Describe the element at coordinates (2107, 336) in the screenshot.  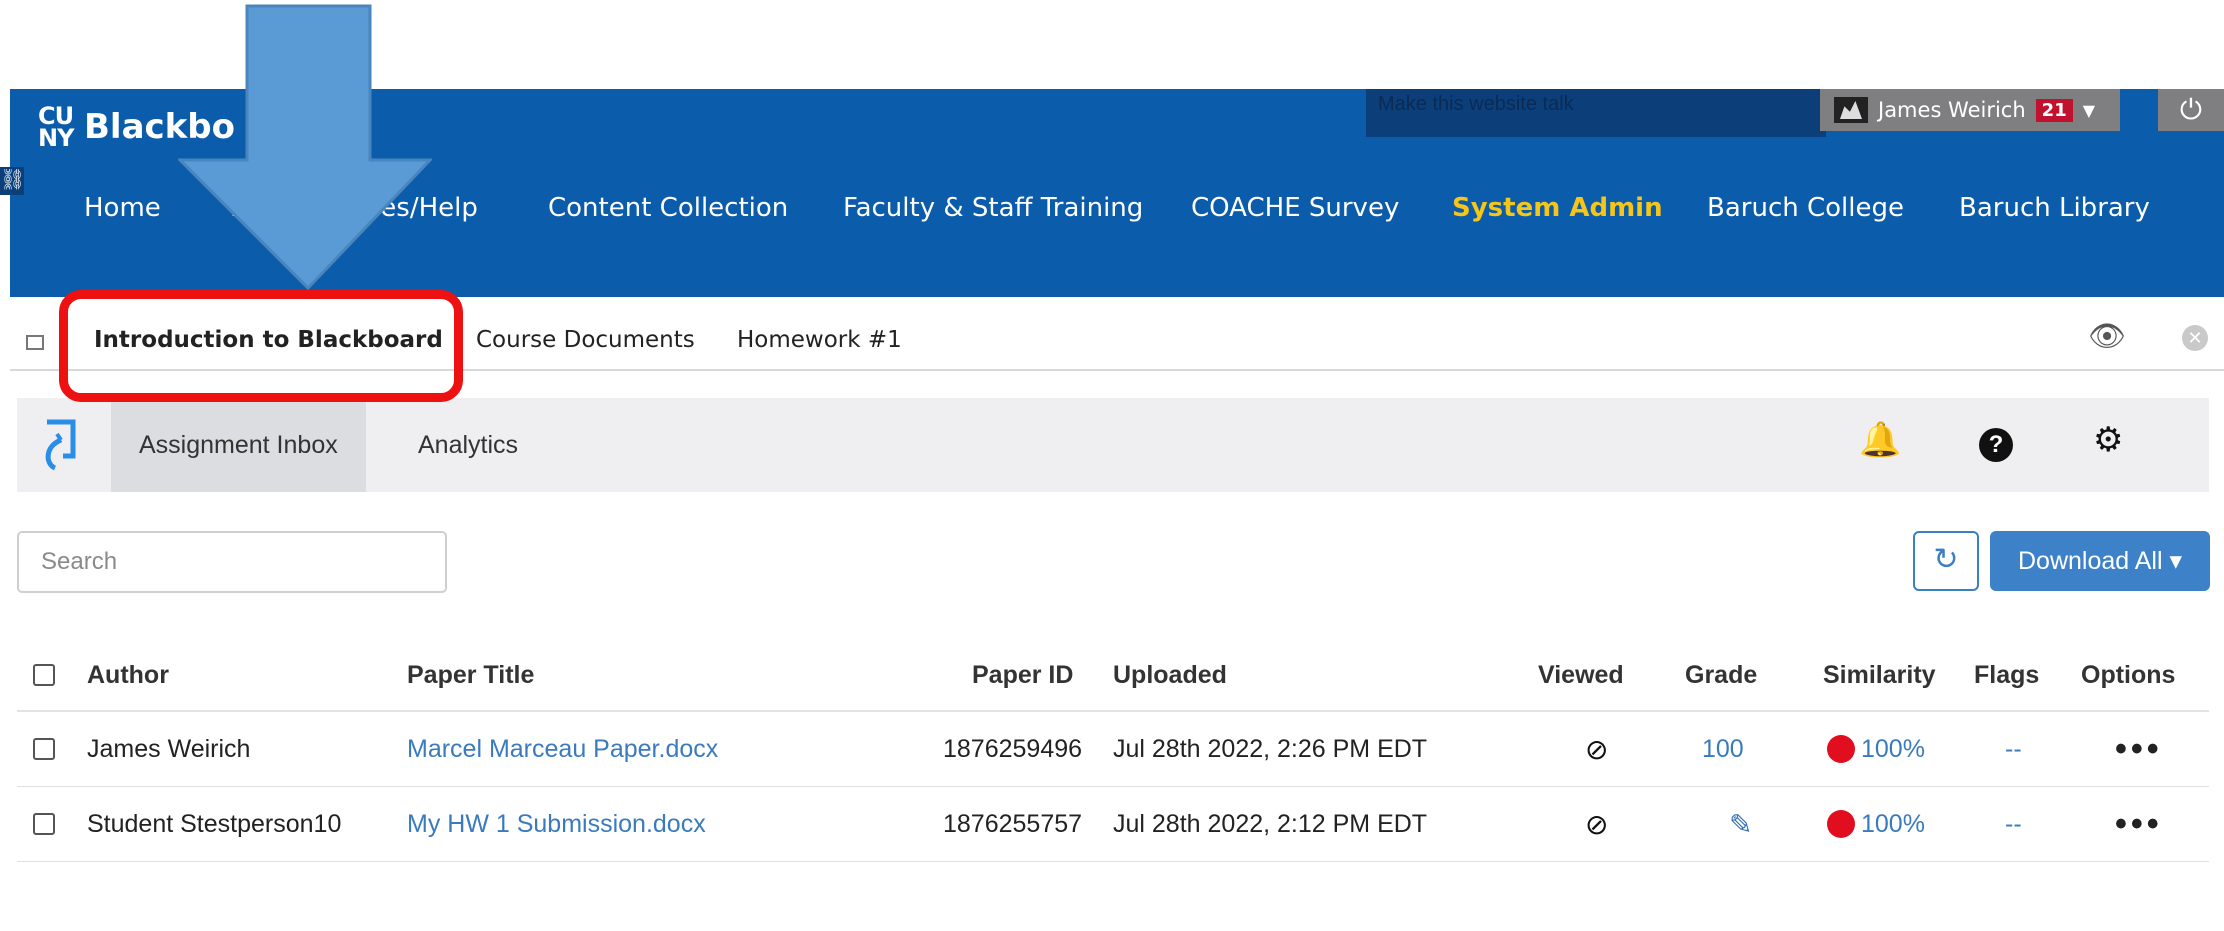
I see `eye-refresh-icon: 👁` at that location.